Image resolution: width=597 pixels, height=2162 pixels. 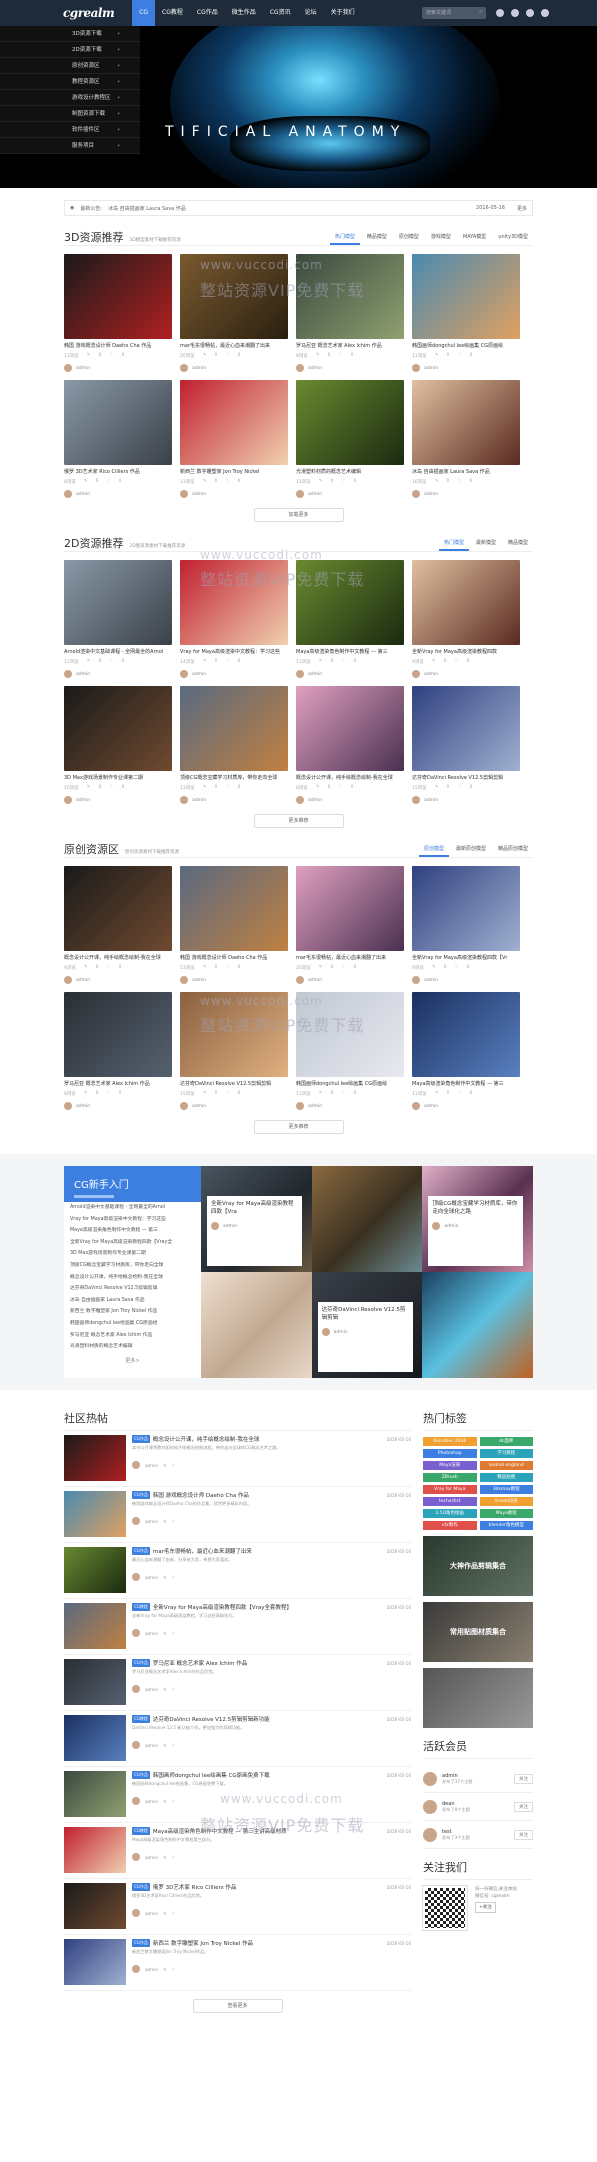 I want to click on category-item: 服务项目 ›, so click(x=70, y=146).